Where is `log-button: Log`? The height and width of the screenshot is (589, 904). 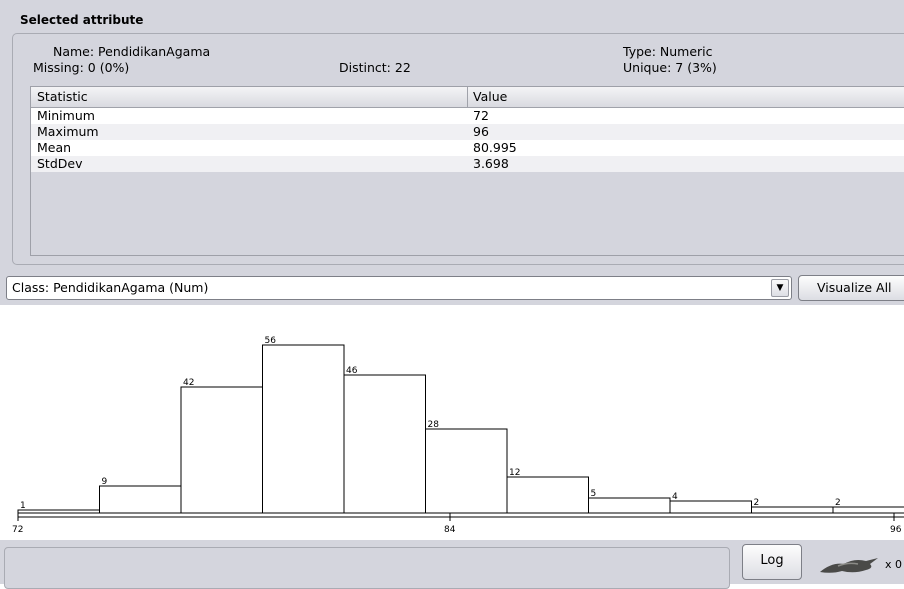 log-button: Log is located at coordinates (772, 562).